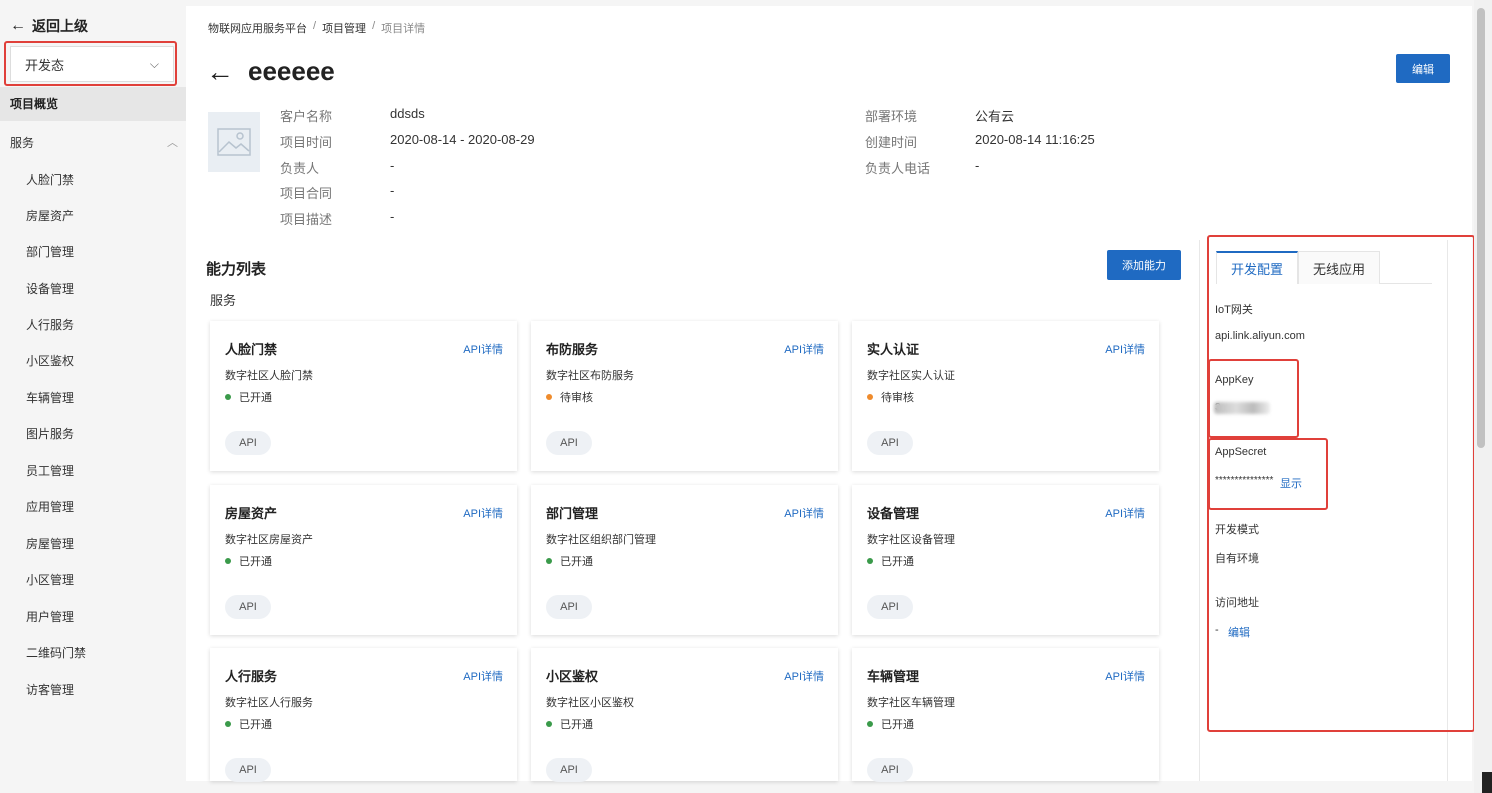  What do you see at coordinates (50, 360) in the screenshot?
I see `sidebar-item: 小区鉴权` at bounding box center [50, 360].